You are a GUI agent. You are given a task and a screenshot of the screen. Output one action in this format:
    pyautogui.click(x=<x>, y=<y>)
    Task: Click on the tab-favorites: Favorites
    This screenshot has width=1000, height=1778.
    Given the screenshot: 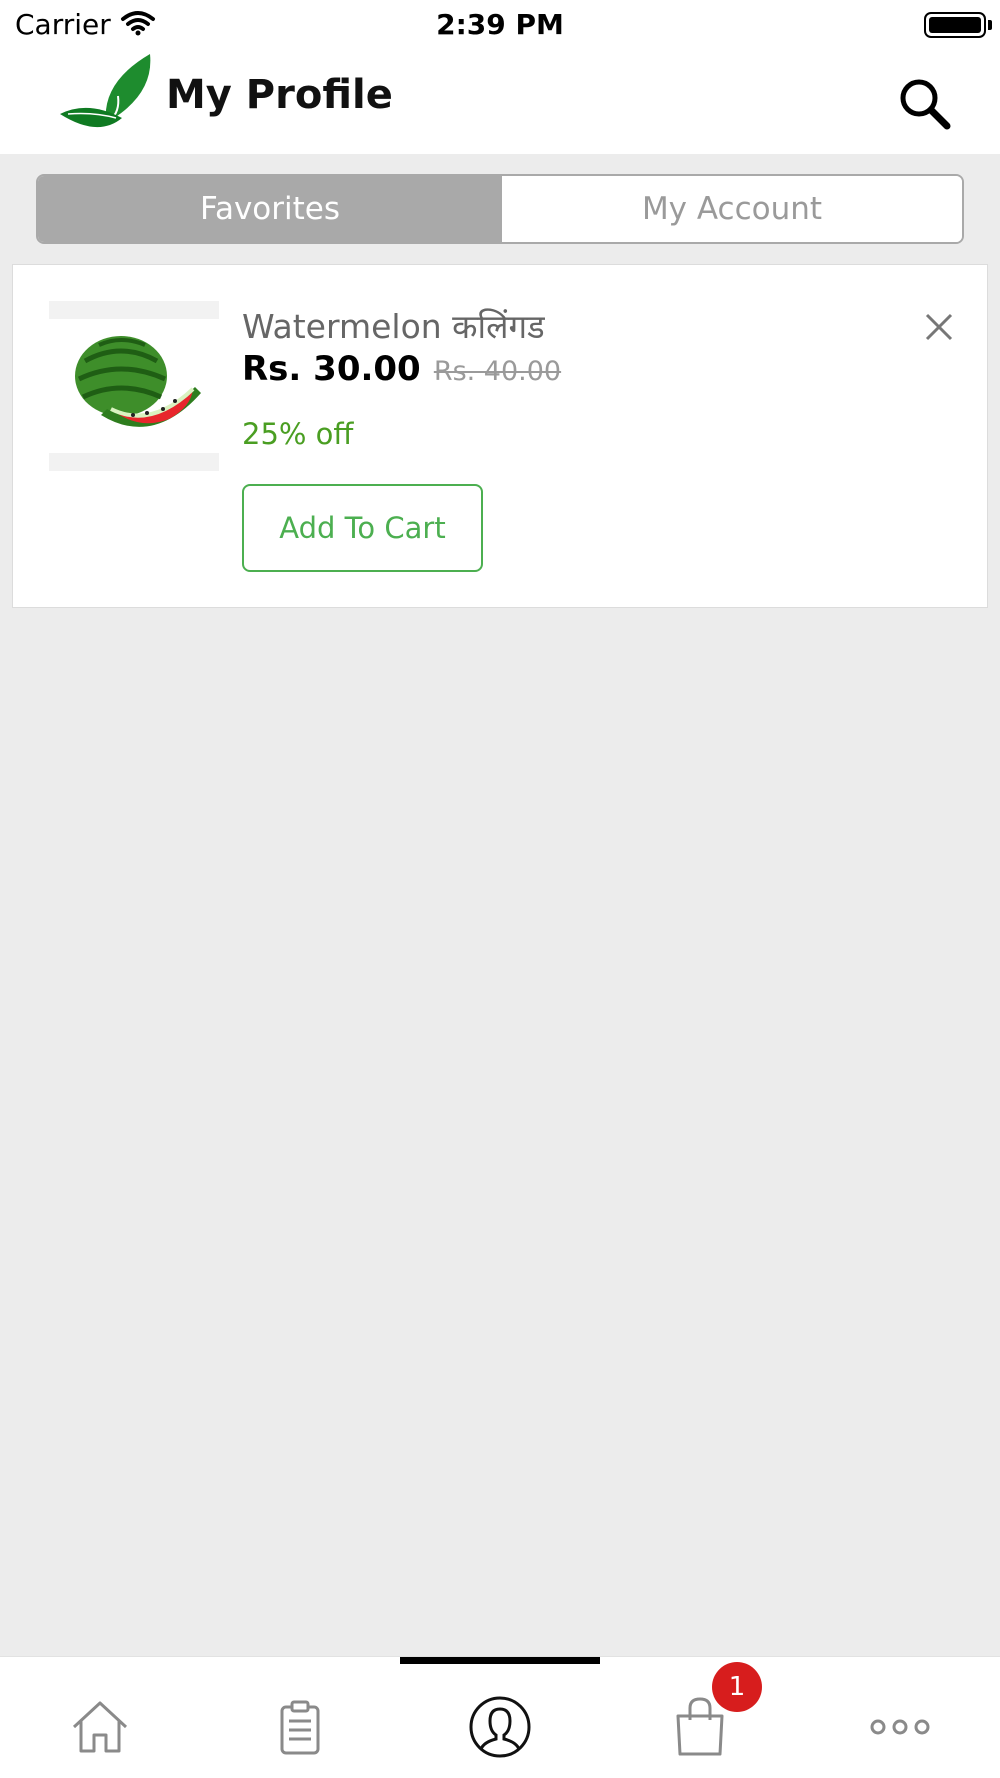 What is the action you would take?
    pyautogui.click(x=270, y=209)
    